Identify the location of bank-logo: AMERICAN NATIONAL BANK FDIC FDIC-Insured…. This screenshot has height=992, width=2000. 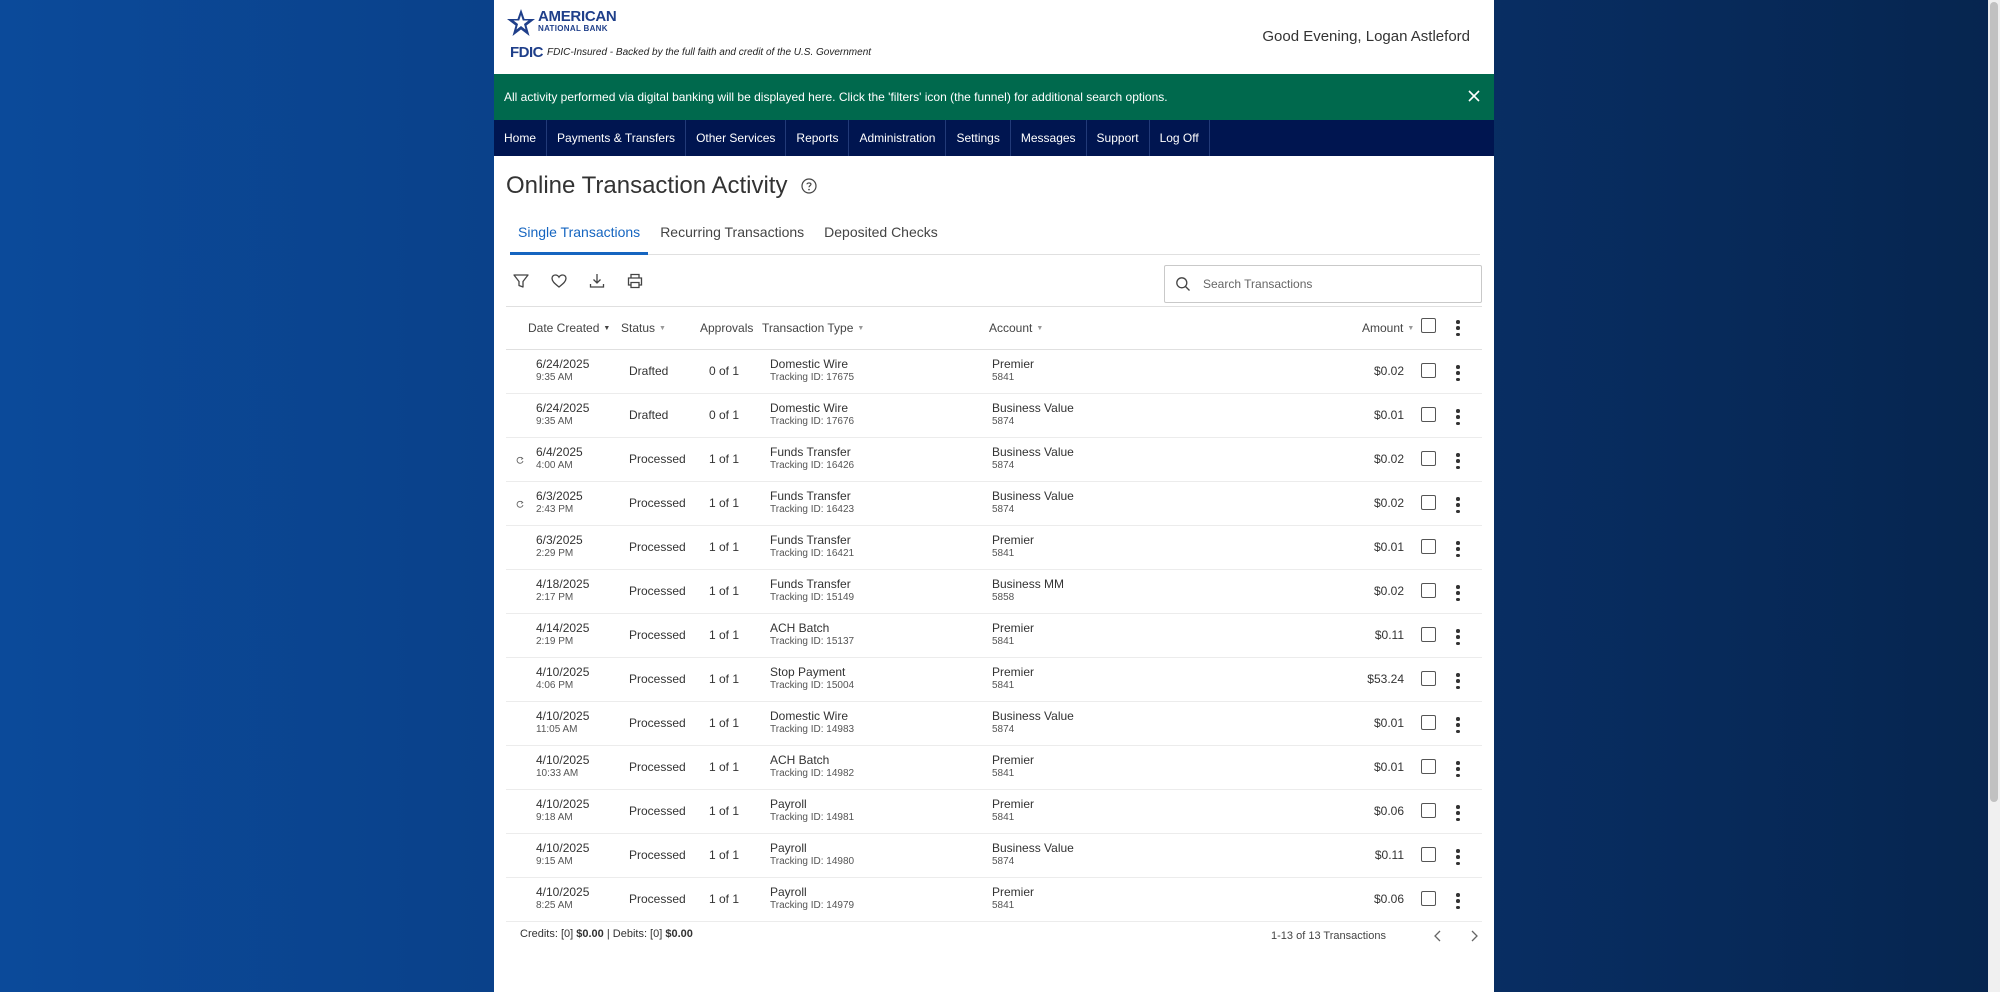
(688, 34).